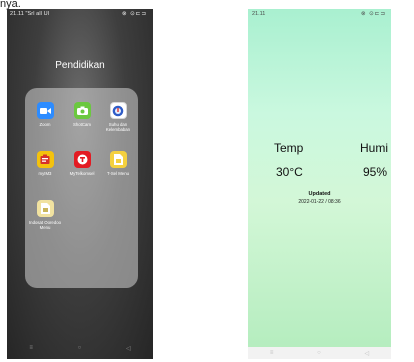 This screenshot has width=414, height=362. Describe the element at coordinates (375, 172) in the screenshot. I see `humi-value: 95%` at that location.